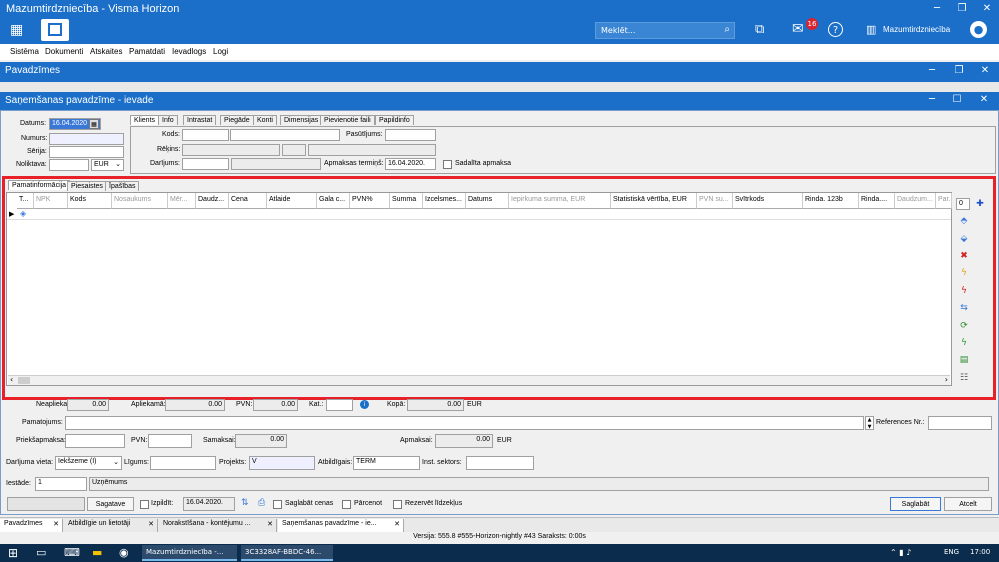 The width and height of the screenshot is (999, 562). I want to click on atbildigais-field: TERM, so click(386, 463).